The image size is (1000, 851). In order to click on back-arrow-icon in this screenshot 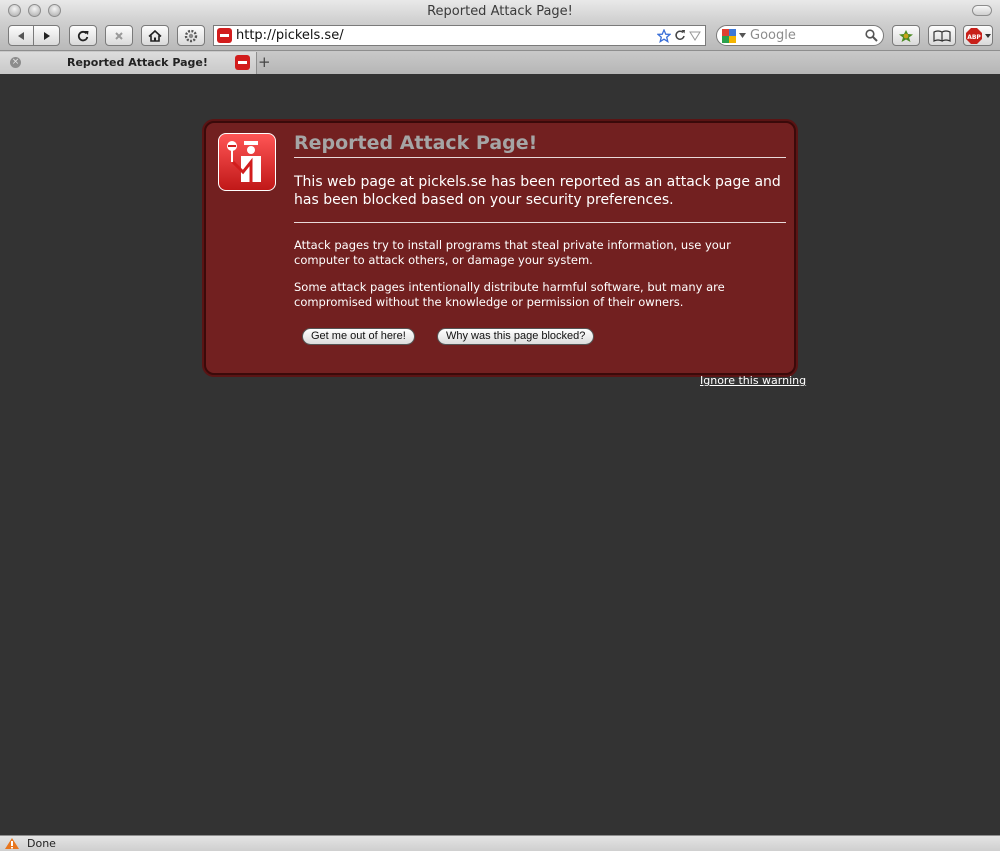, I will do `click(21, 35)`.